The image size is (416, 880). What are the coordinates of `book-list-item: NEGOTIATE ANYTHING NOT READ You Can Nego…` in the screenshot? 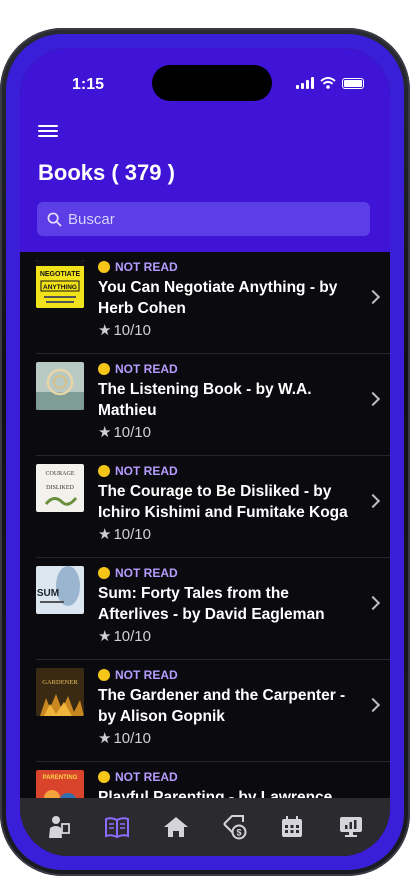 It's located at (213, 303).